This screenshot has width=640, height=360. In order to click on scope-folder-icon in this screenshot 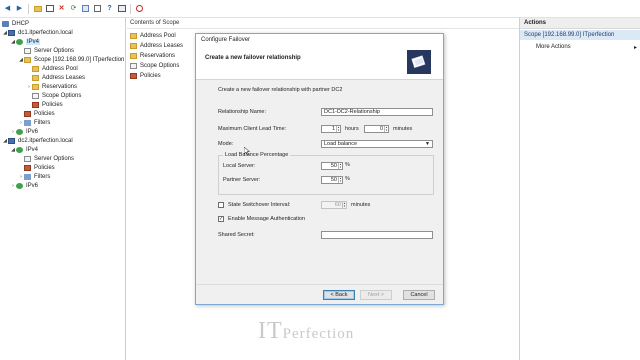, I will do `click(27, 60)`.